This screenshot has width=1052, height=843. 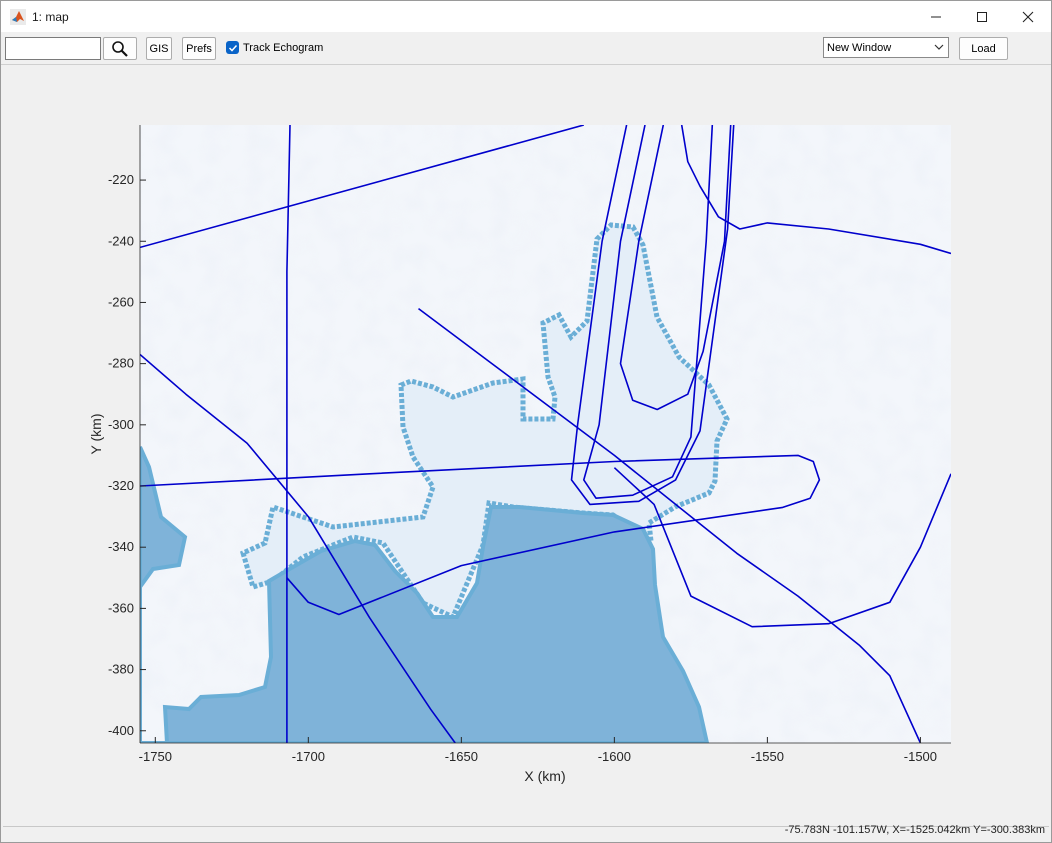 I want to click on minimize-icon, so click(x=936, y=16).